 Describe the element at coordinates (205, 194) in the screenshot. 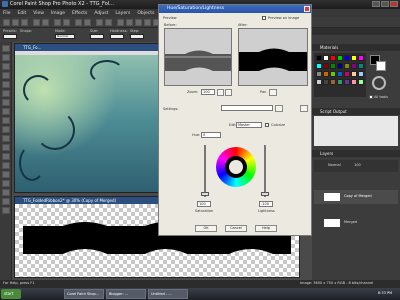

I see `saturation-slider-thumb` at that location.